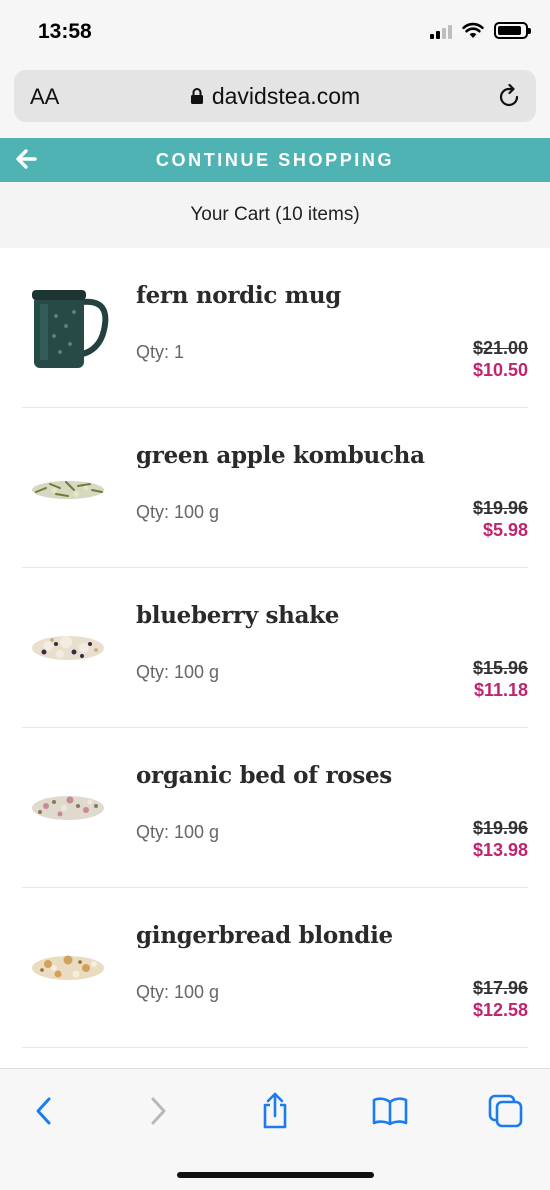 This screenshot has height=1190, width=550. What do you see at coordinates (441, 31) in the screenshot?
I see `cellular-signal-icon` at bounding box center [441, 31].